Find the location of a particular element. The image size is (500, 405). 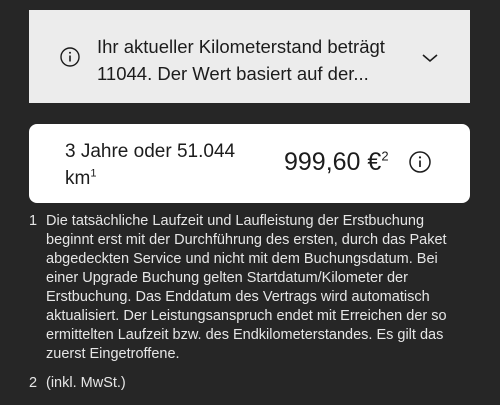

footnote-text: (inkl. MwSt.) is located at coordinates (86, 383).